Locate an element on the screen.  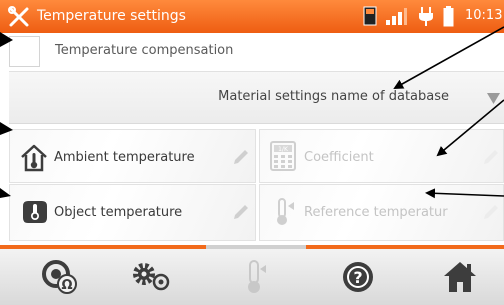
ambient-temperature-button: Ambient temperature is located at coordinates (132, 156).